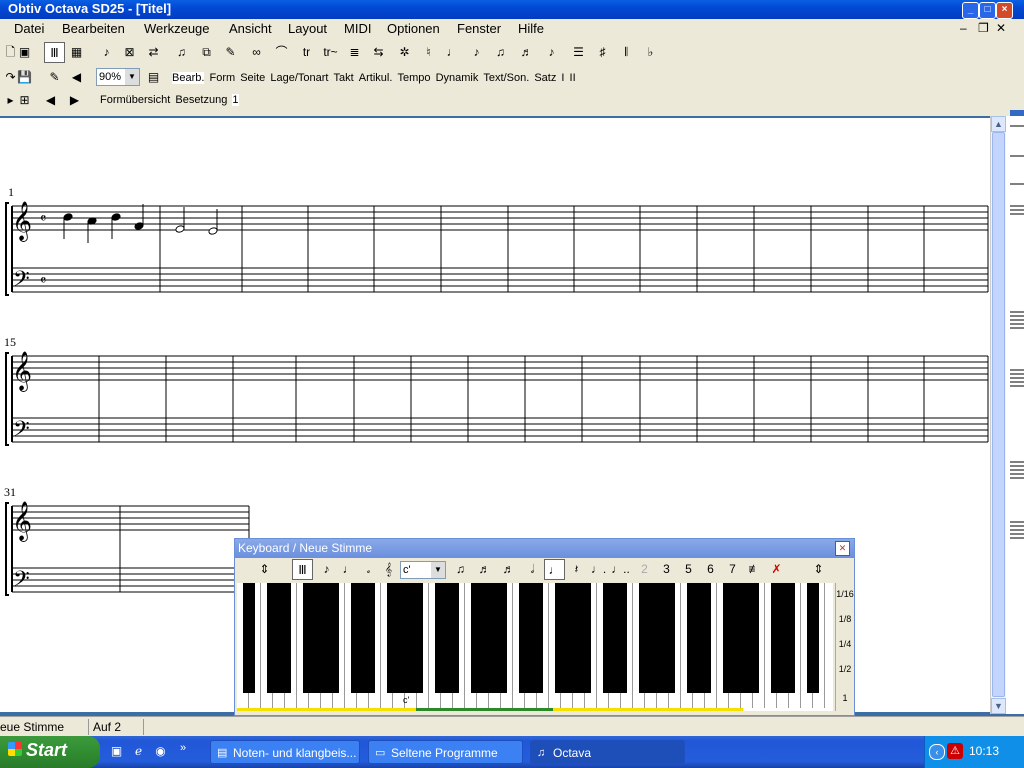 The image size is (1024, 768). I want to click on grace2-icon: ♪, so click(476, 52).